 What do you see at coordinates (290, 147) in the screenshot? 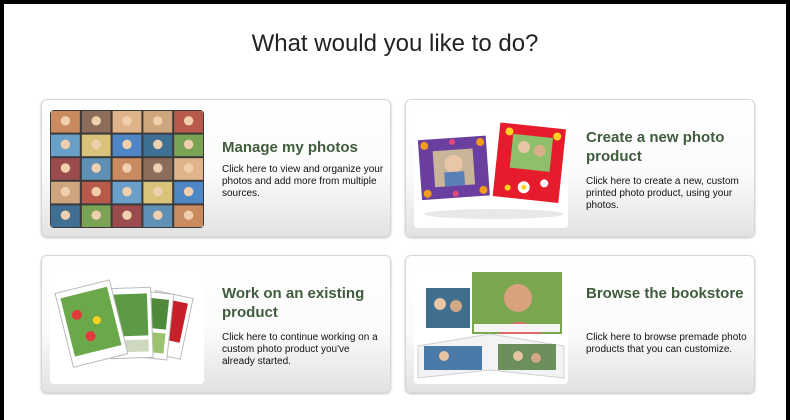
I see `card-heading: Manage my photos` at bounding box center [290, 147].